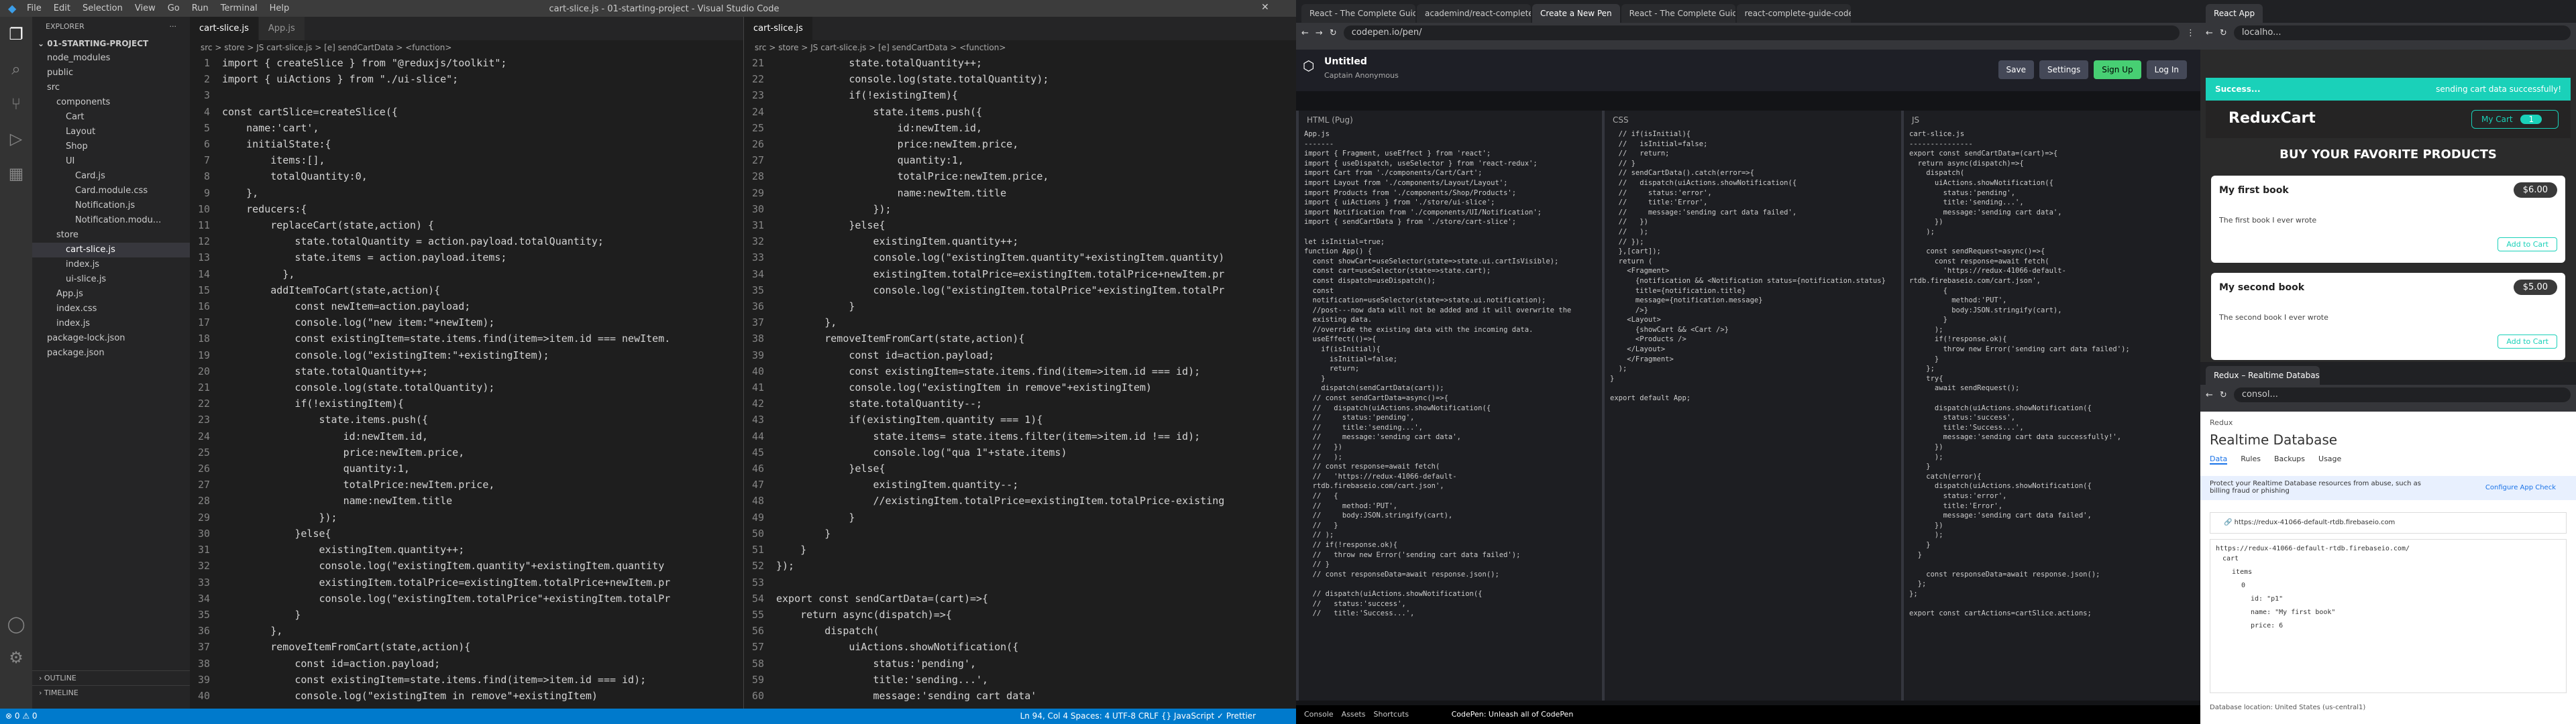 The width and height of the screenshot is (2576, 724). What do you see at coordinates (879, 404) in the screenshot?
I see `code-text: state.totalQuantity--;` at bounding box center [879, 404].